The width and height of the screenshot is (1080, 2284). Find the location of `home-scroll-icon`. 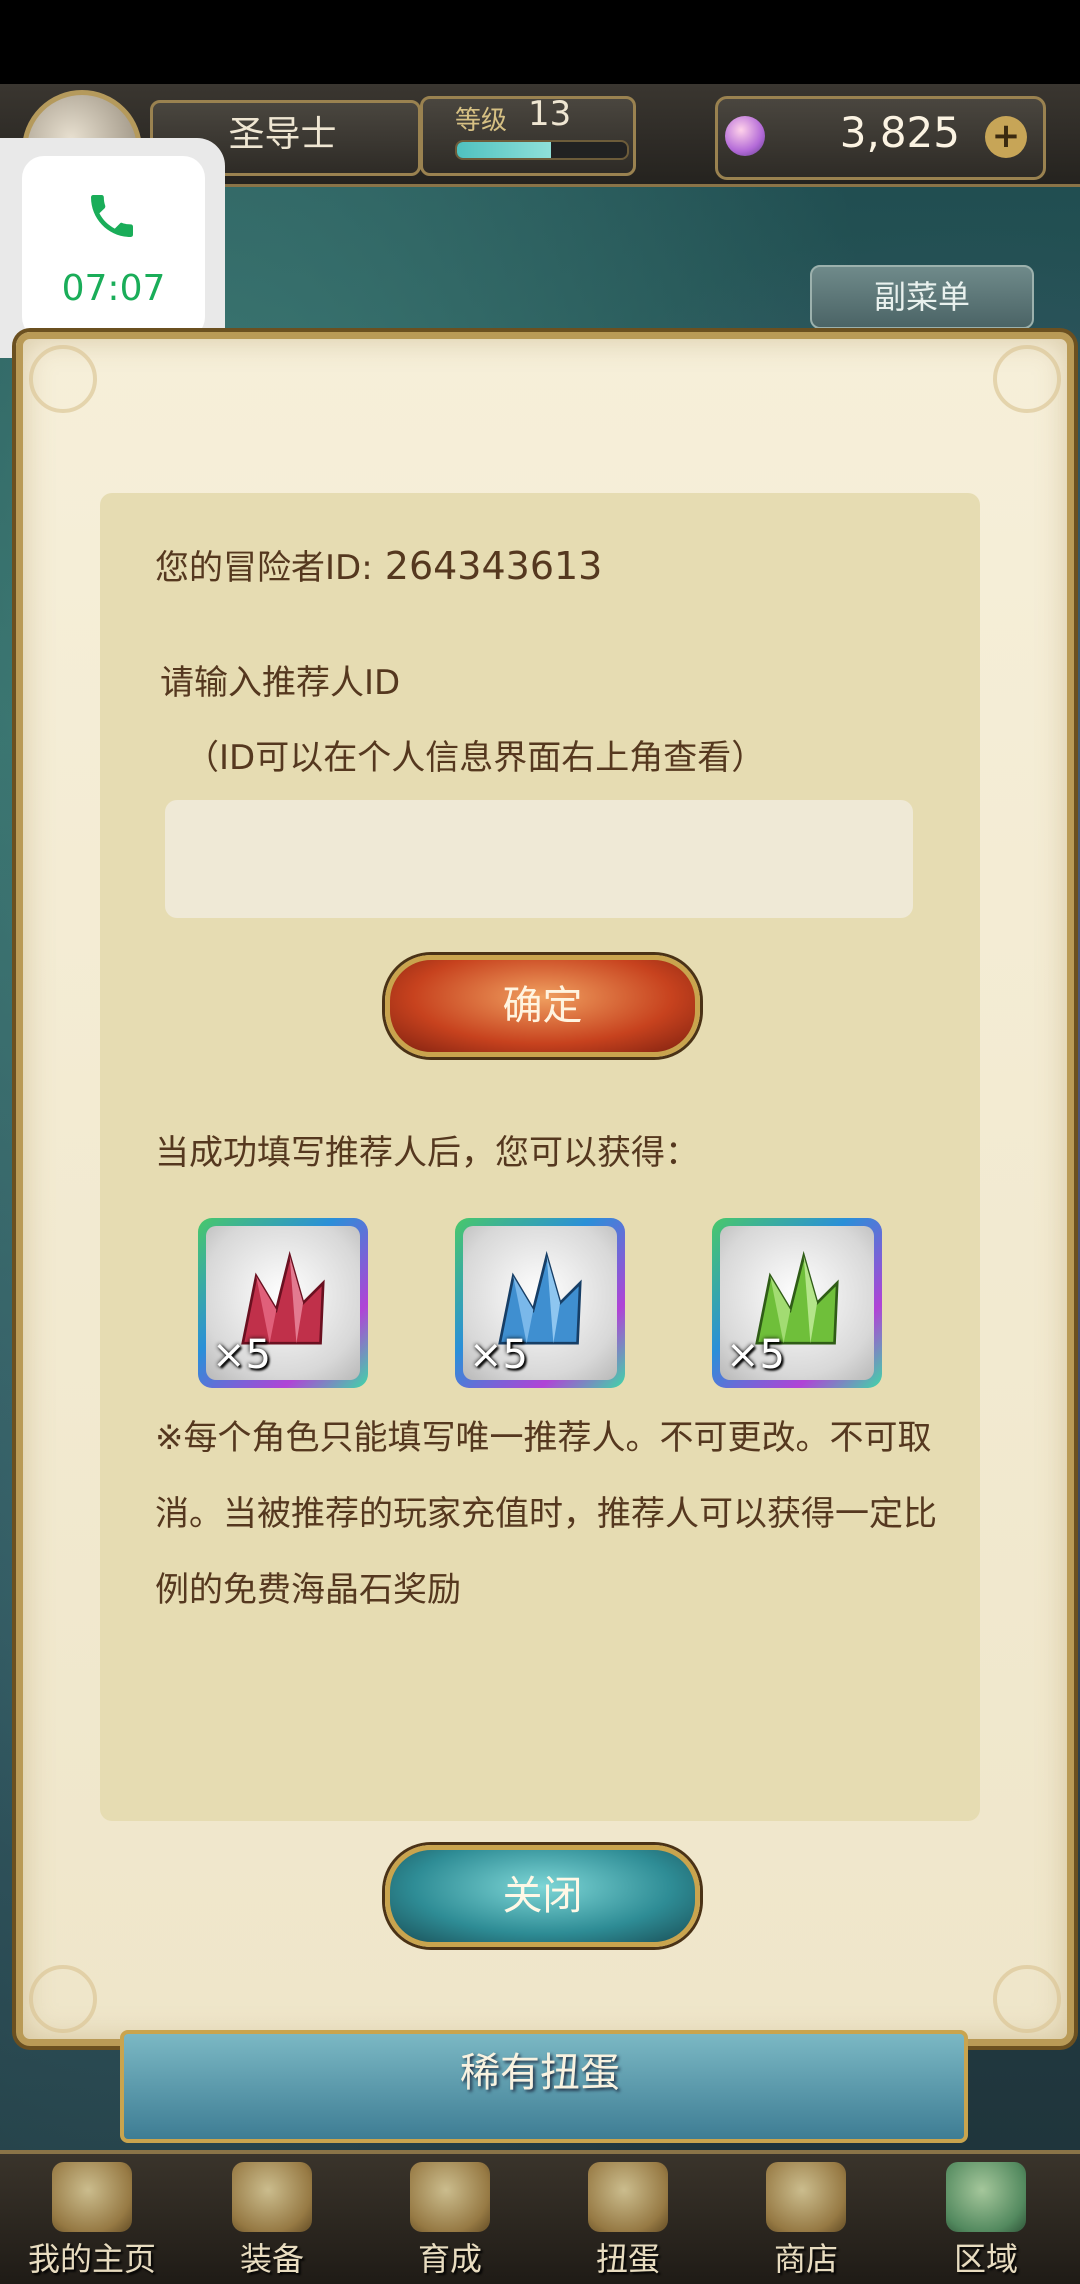

home-scroll-icon is located at coordinates (92, 2197).